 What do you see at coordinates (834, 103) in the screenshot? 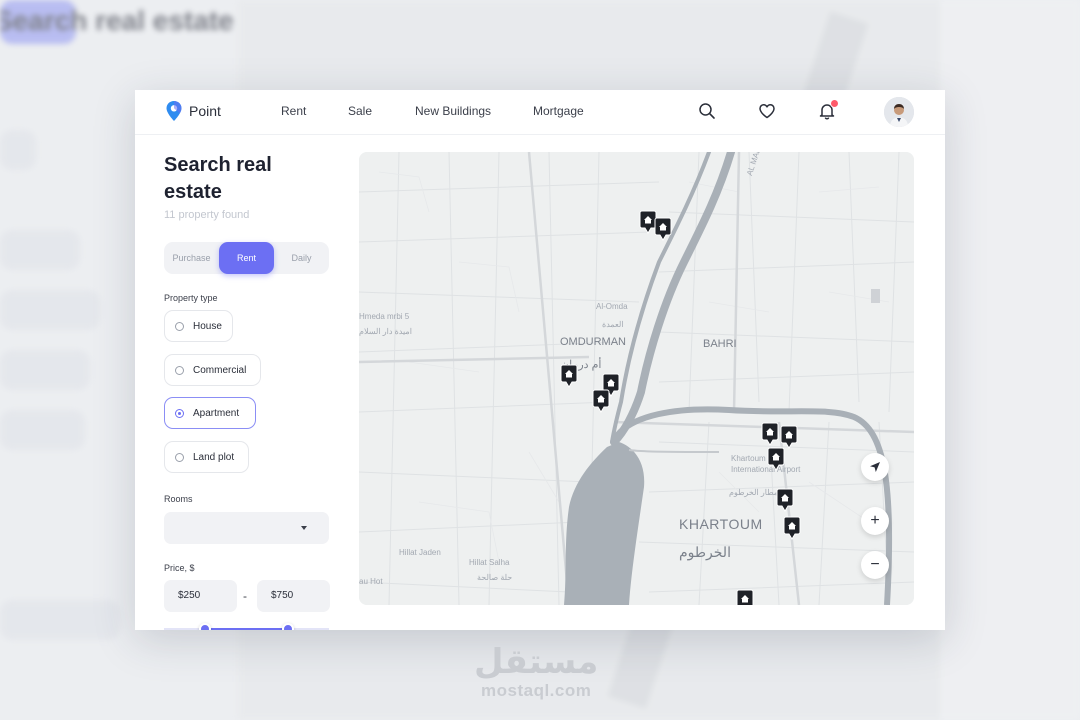
I see `notification-badge` at bounding box center [834, 103].